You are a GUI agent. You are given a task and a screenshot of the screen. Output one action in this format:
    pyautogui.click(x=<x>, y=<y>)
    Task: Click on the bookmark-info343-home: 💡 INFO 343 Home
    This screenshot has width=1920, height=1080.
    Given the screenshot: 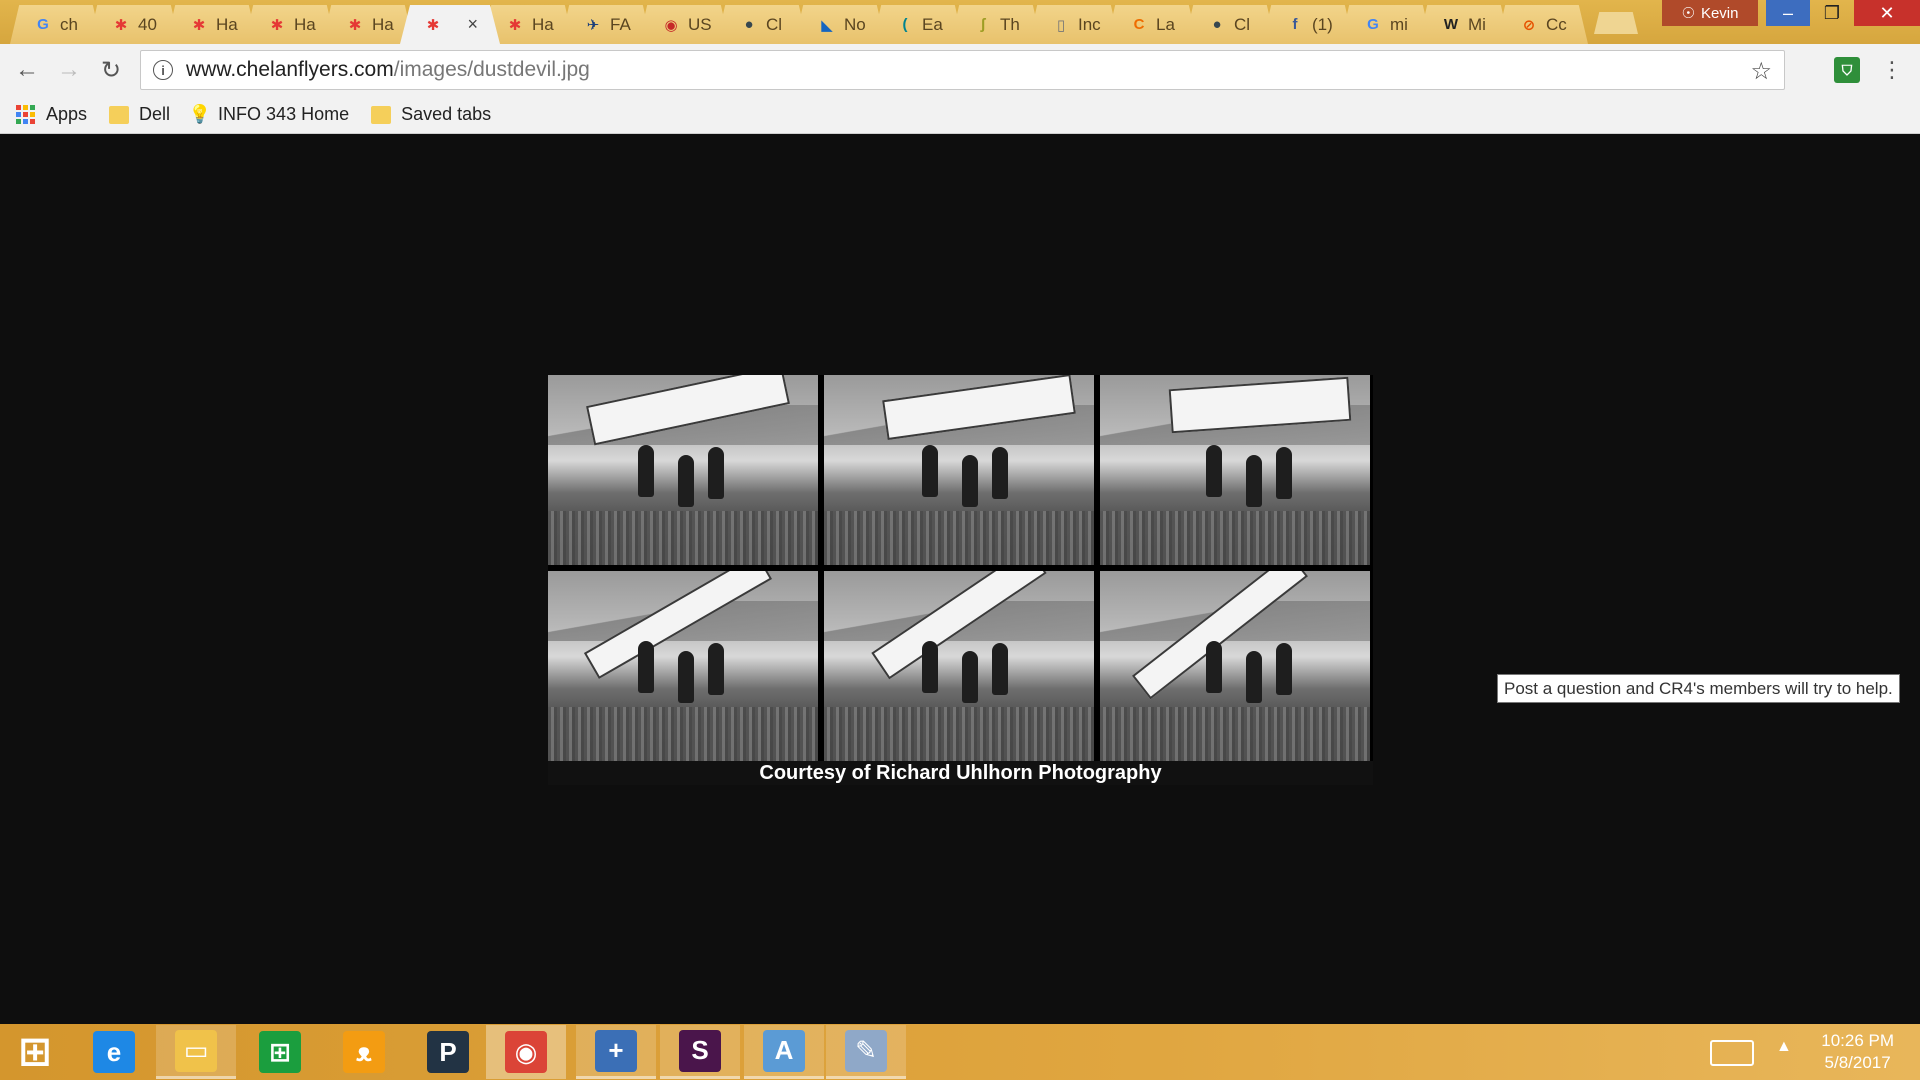 What is the action you would take?
    pyautogui.click(x=269, y=115)
    